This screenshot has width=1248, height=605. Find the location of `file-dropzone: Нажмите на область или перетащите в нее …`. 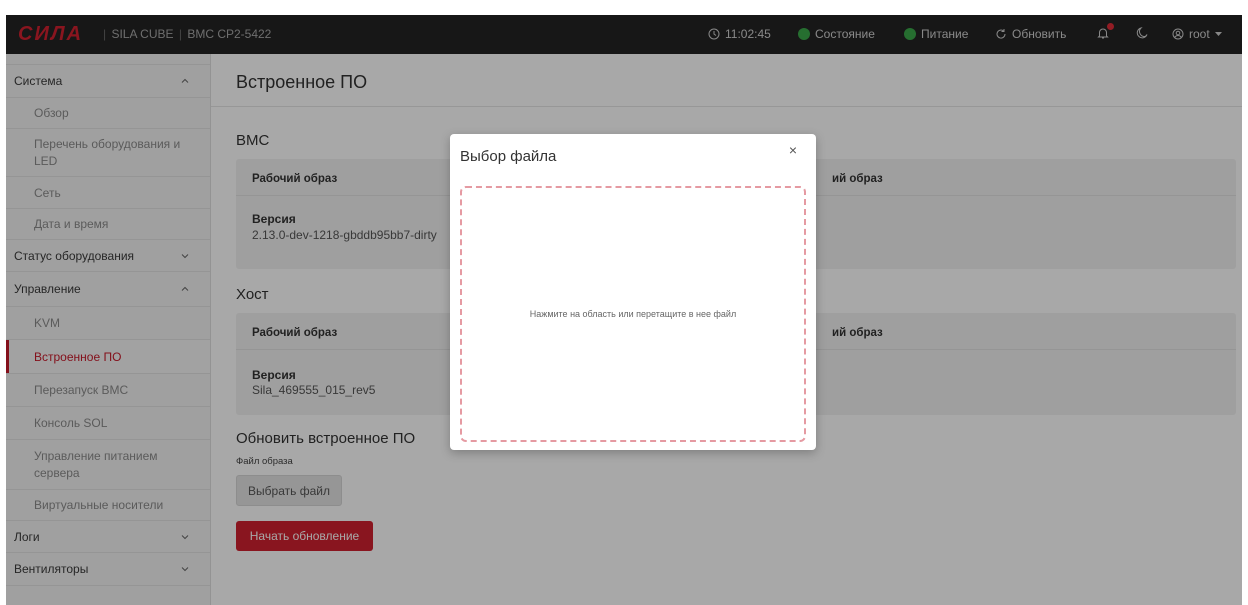

file-dropzone: Нажмите на область или перетащите в нее … is located at coordinates (633, 314).